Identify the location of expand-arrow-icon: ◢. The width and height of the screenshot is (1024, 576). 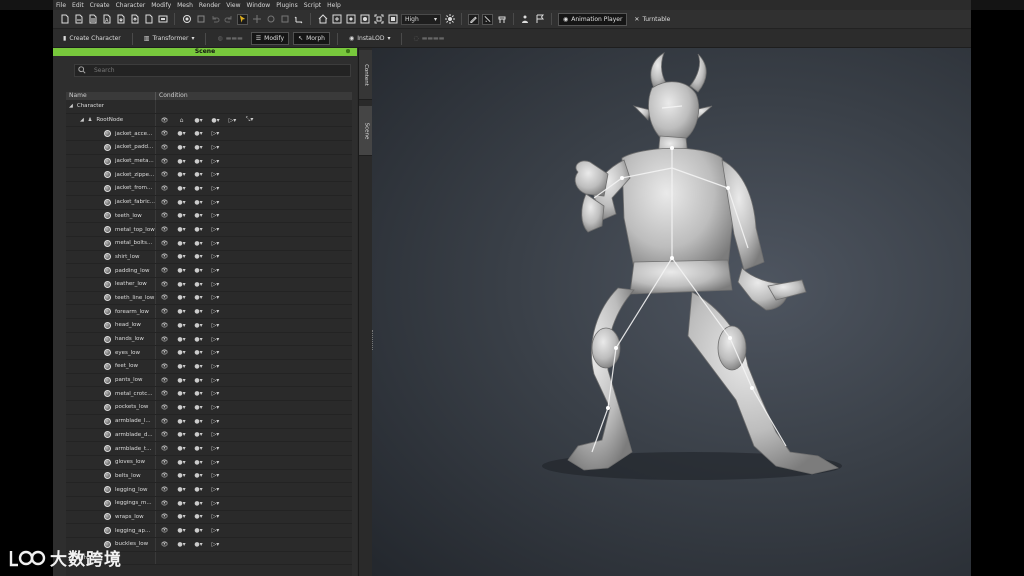
(82, 120).